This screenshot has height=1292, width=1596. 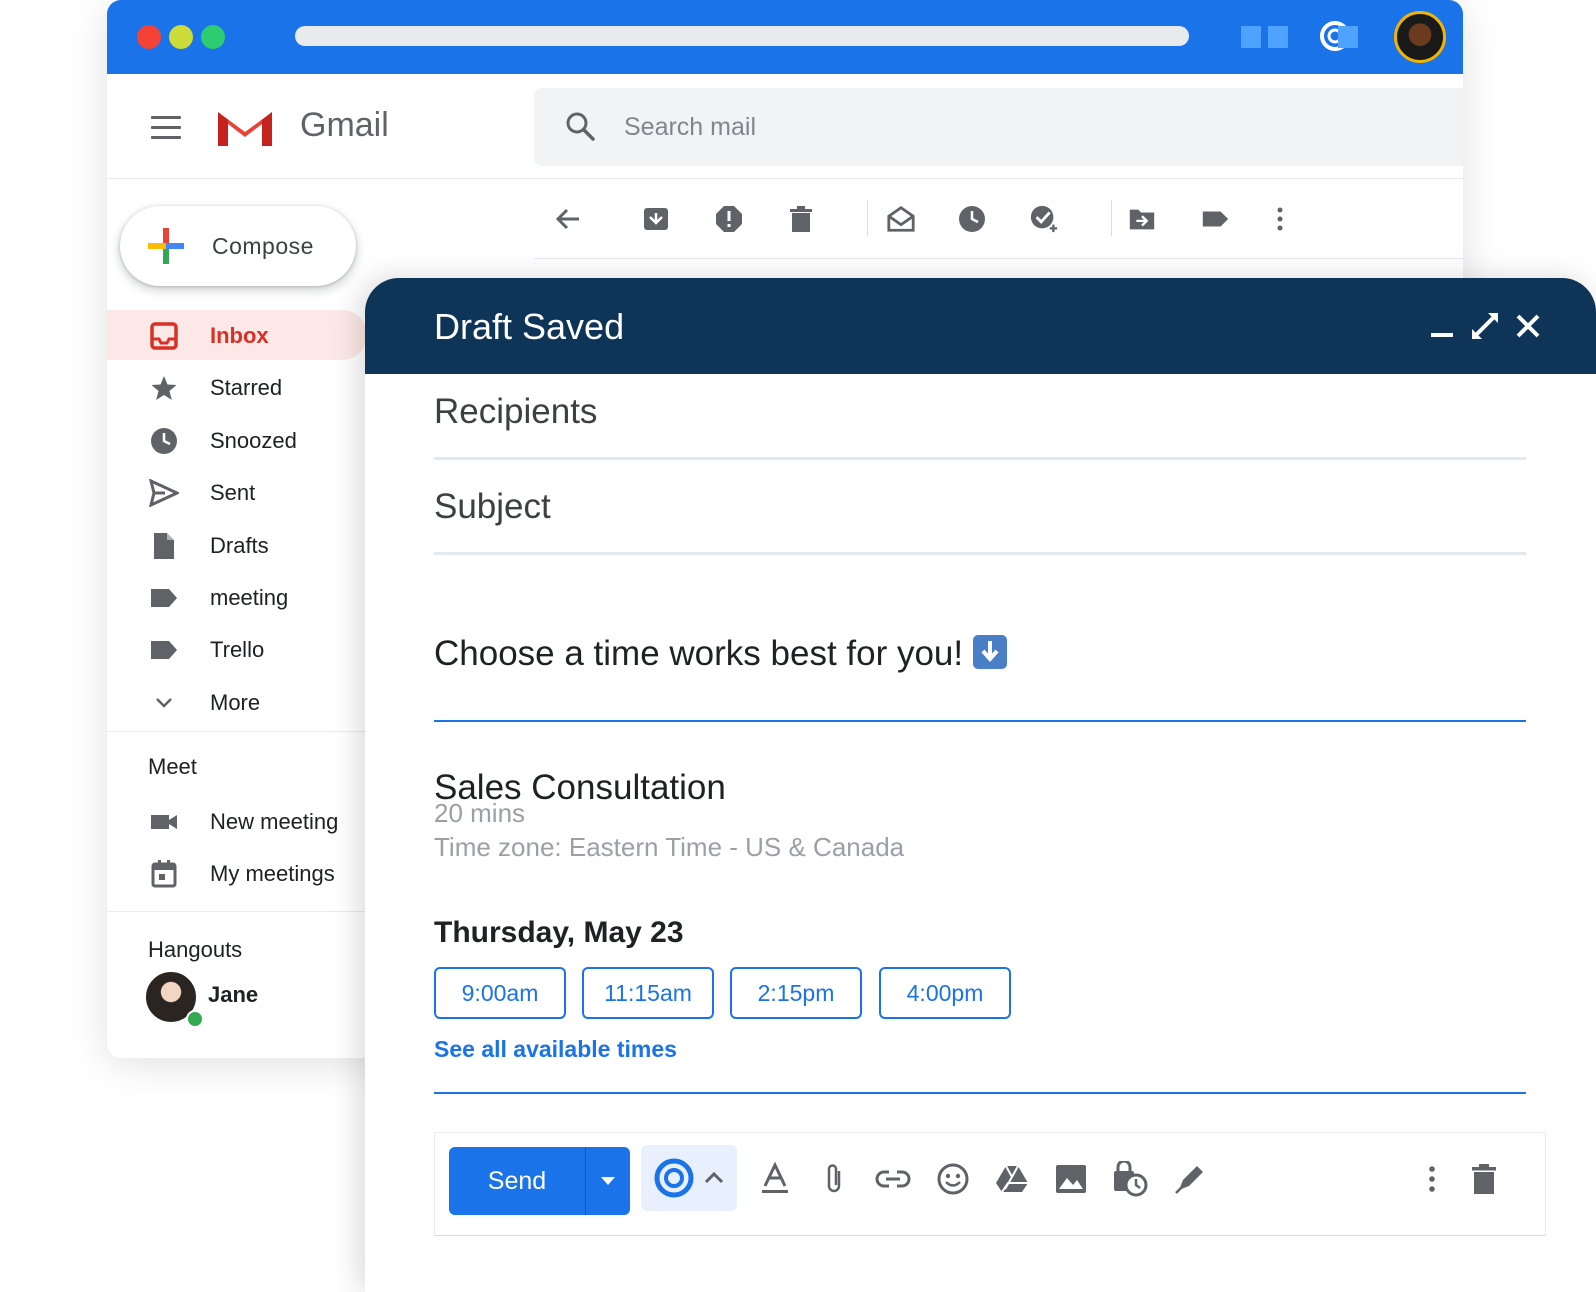 I want to click on subject-field: Subject, so click(x=980, y=507).